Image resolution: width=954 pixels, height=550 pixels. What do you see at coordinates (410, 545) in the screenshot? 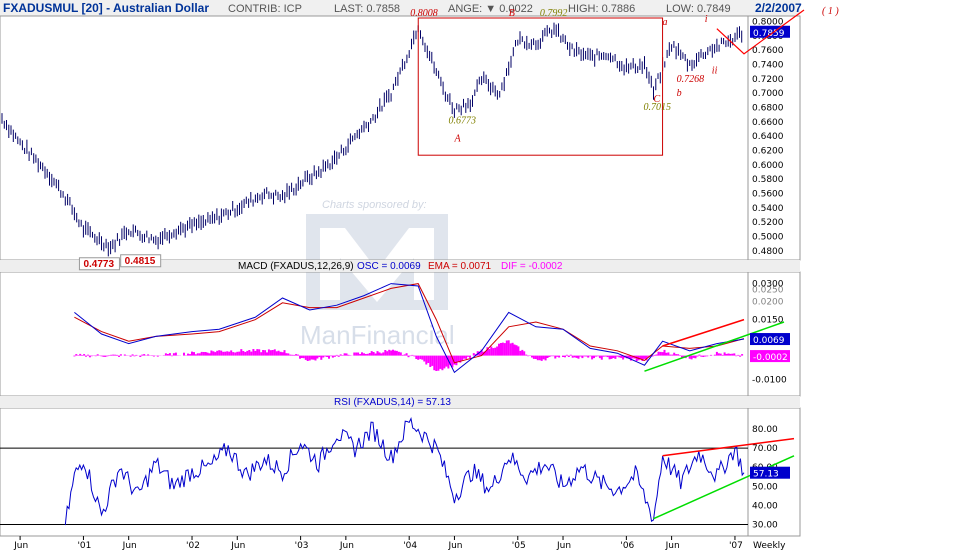
I see `time-tick-label: '04` at bounding box center [410, 545].